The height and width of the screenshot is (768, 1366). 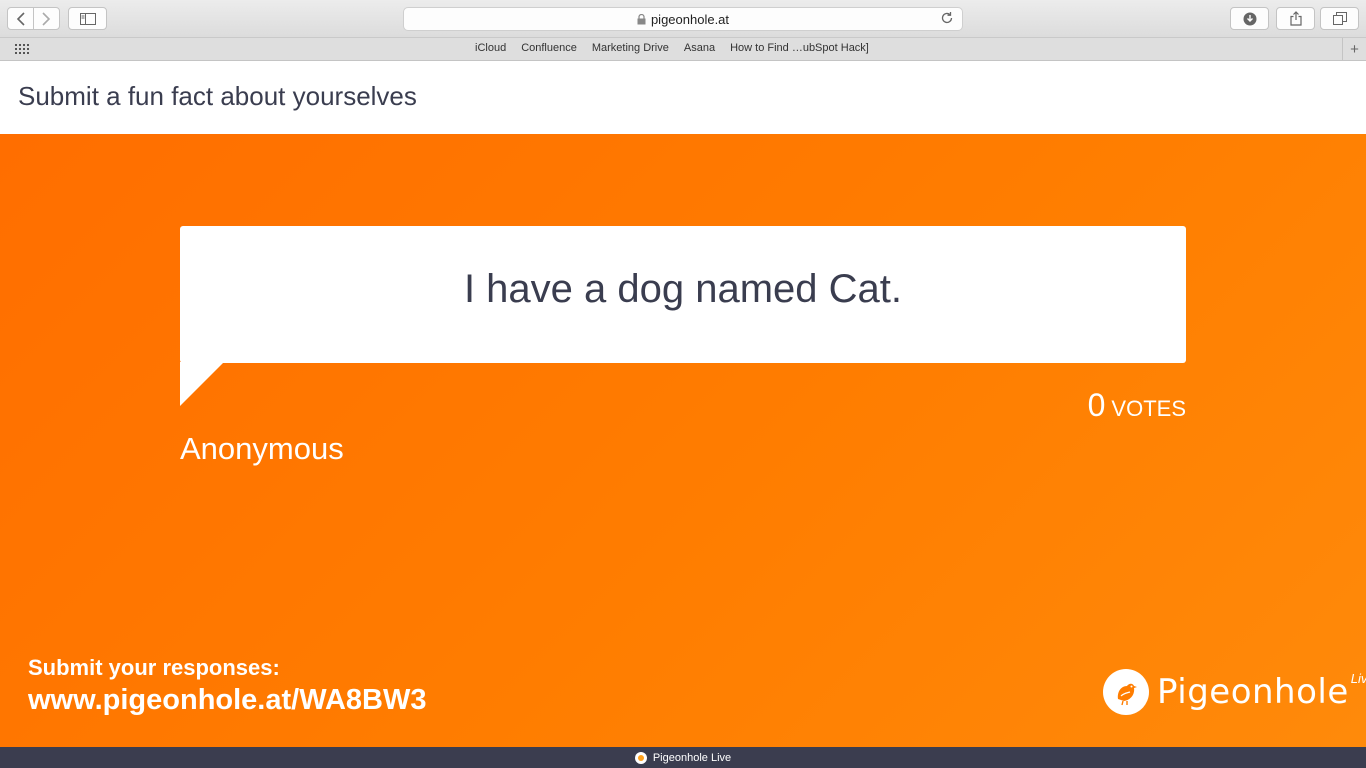 What do you see at coordinates (227, 700) in the screenshot?
I see `submit-url: www.pigeonhole.at/WA8BW3` at bounding box center [227, 700].